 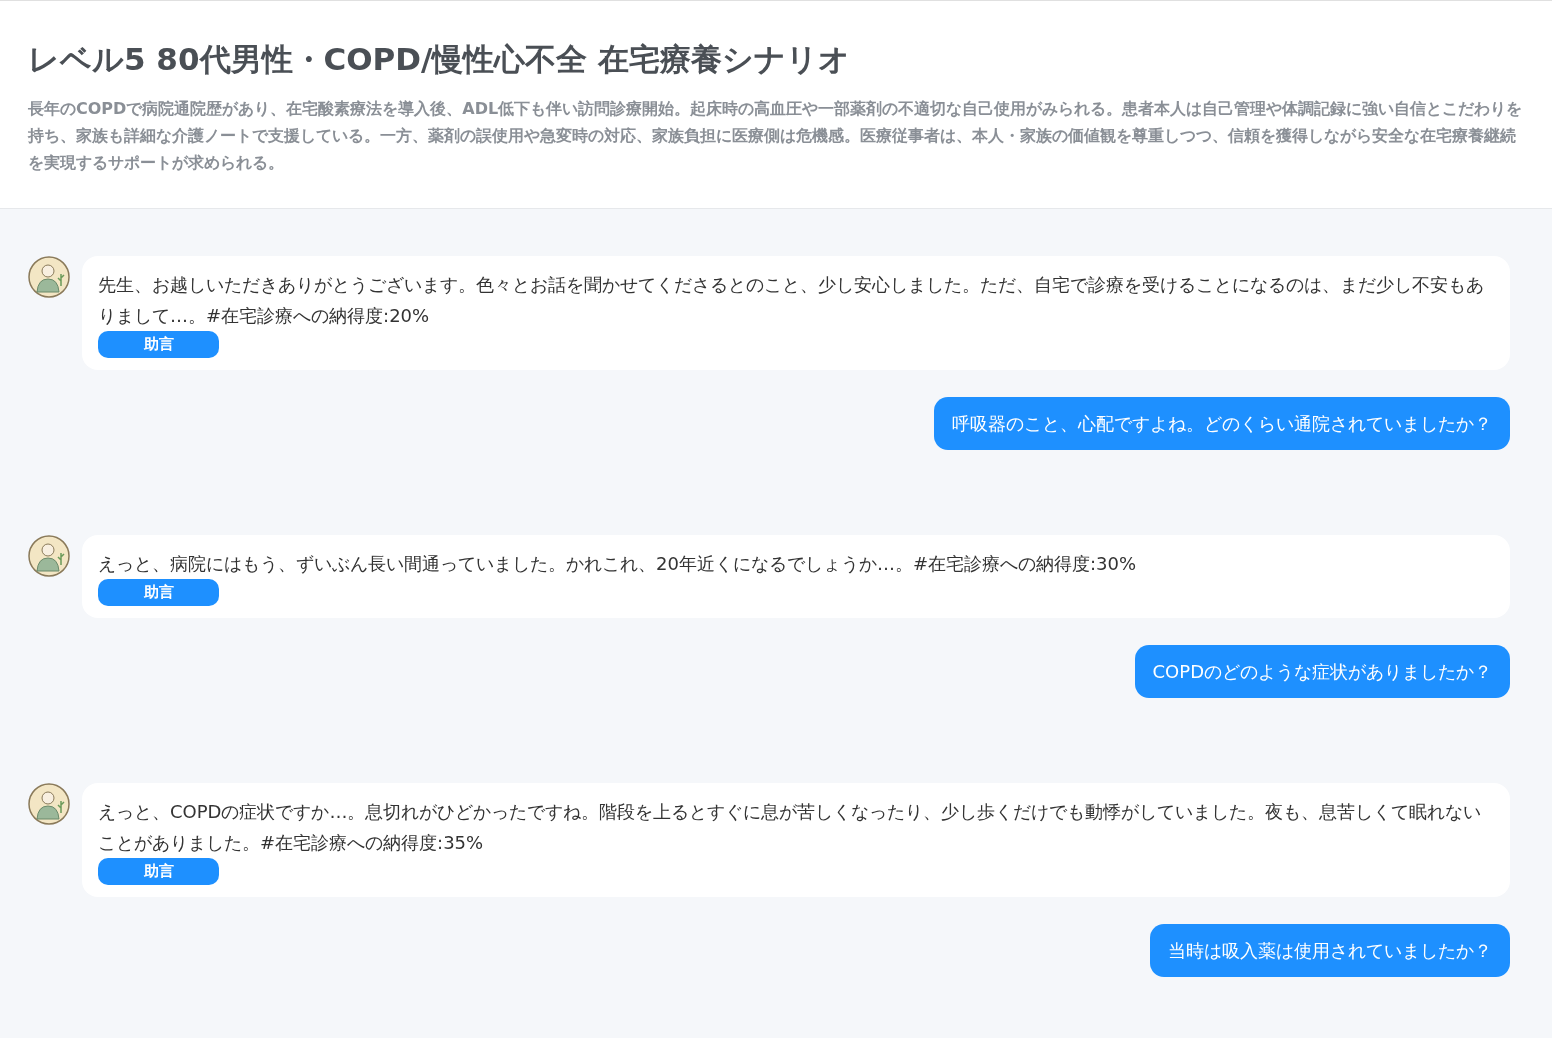 I want to click on message-text: えっと、COPDの症状ですか…。息切れがひどかったですね。階段を上るとすぐに息が苦しくなったり、少し歩くだけでも動悸がしていました。夜も、息苦しくて眠れないことがありました。#在宅診療への納得度:35%, so click(x=790, y=827).